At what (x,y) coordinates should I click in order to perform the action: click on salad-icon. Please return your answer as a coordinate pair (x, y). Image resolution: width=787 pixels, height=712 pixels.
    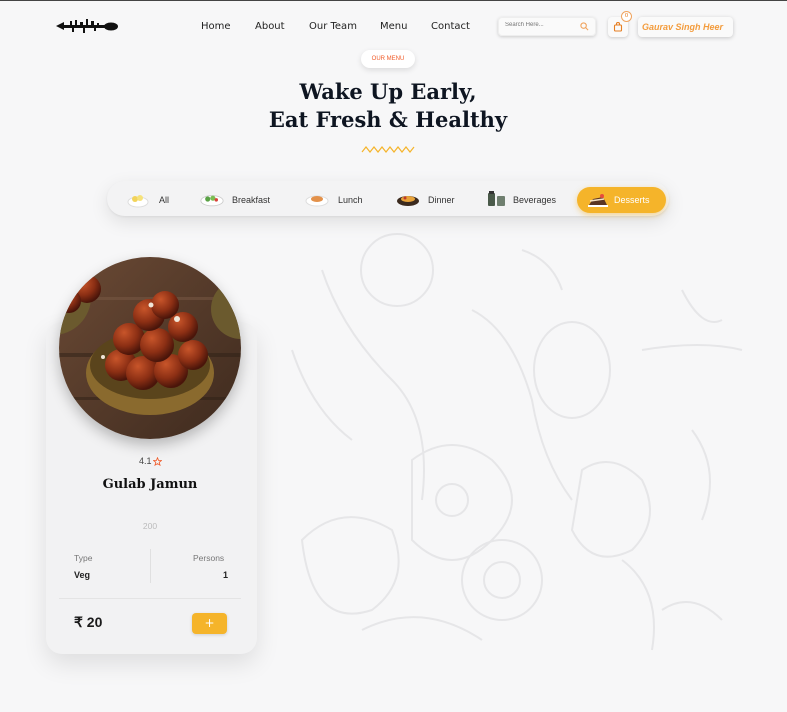
    Looking at the image, I should click on (212, 199).